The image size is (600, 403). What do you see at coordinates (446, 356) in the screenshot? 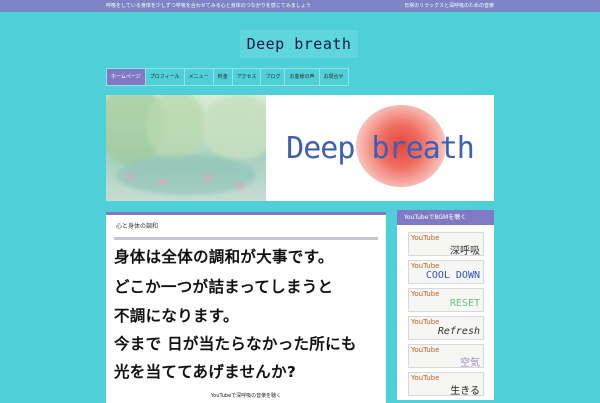
I see `youtube-button-kuki: YouTube 空気` at bounding box center [446, 356].